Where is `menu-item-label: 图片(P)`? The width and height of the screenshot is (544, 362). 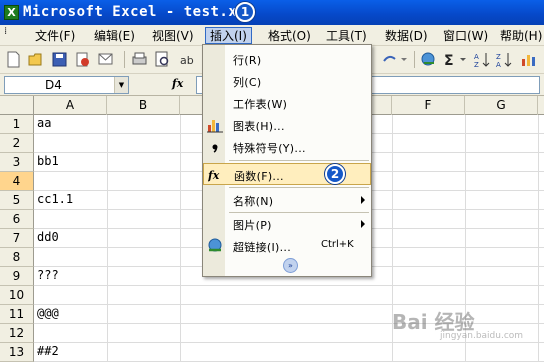
menu-item-label: 图片(P) is located at coordinates (252, 225).